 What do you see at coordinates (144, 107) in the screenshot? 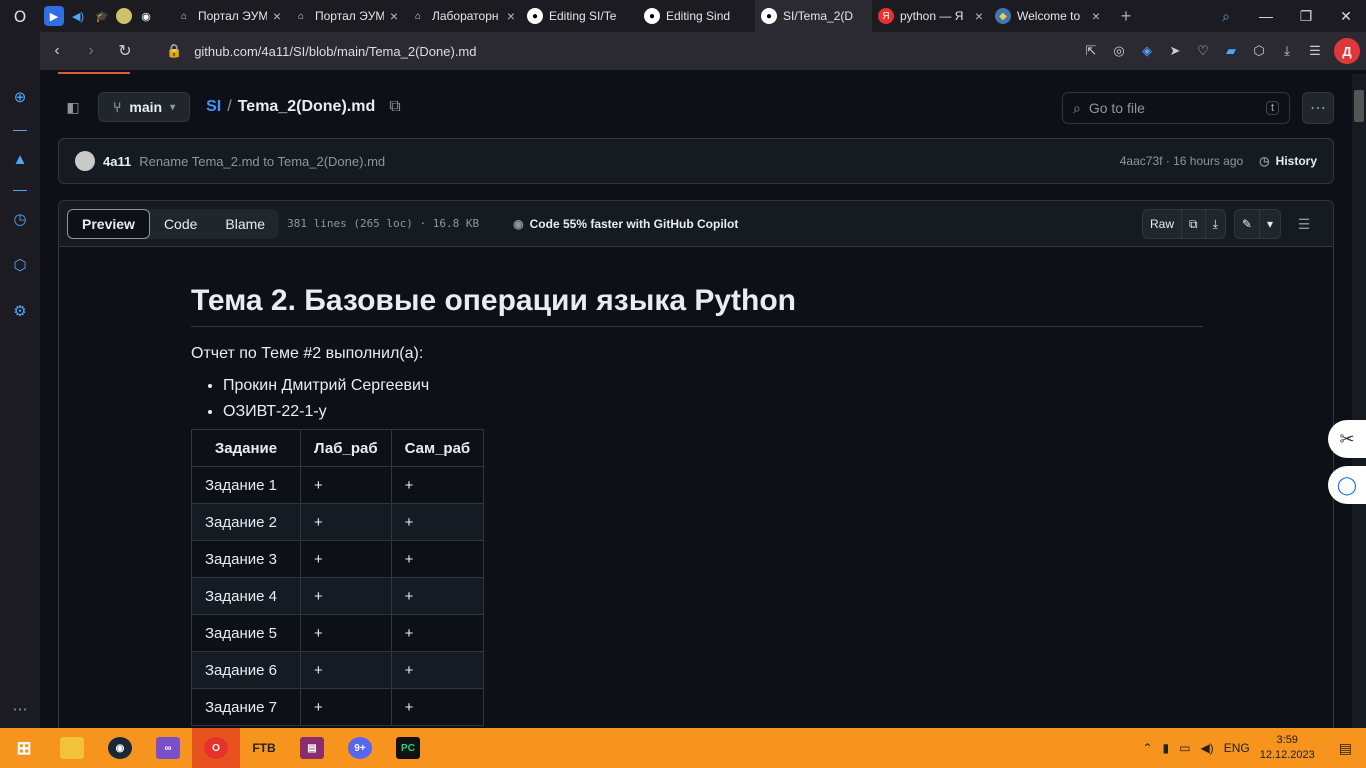
I see `branch-selector: ⑂ main ▾` at bounding box center [144, 107].